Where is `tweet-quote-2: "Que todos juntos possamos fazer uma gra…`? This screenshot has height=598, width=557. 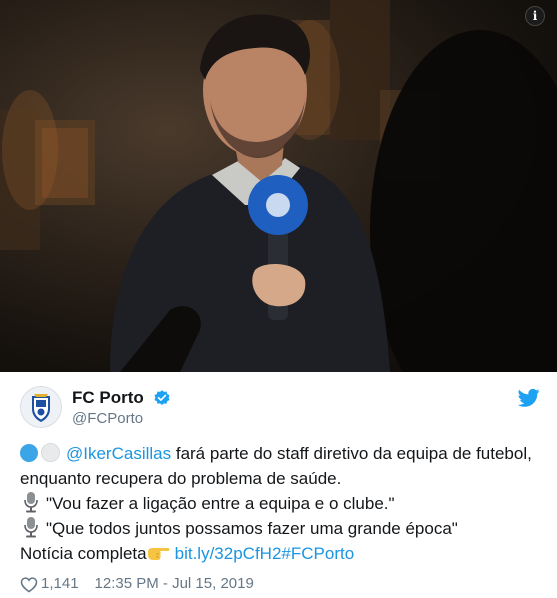 tweet-quote-2: "Que todos juntos possamos fazer uma gra… is located at coordinates (280, 528).